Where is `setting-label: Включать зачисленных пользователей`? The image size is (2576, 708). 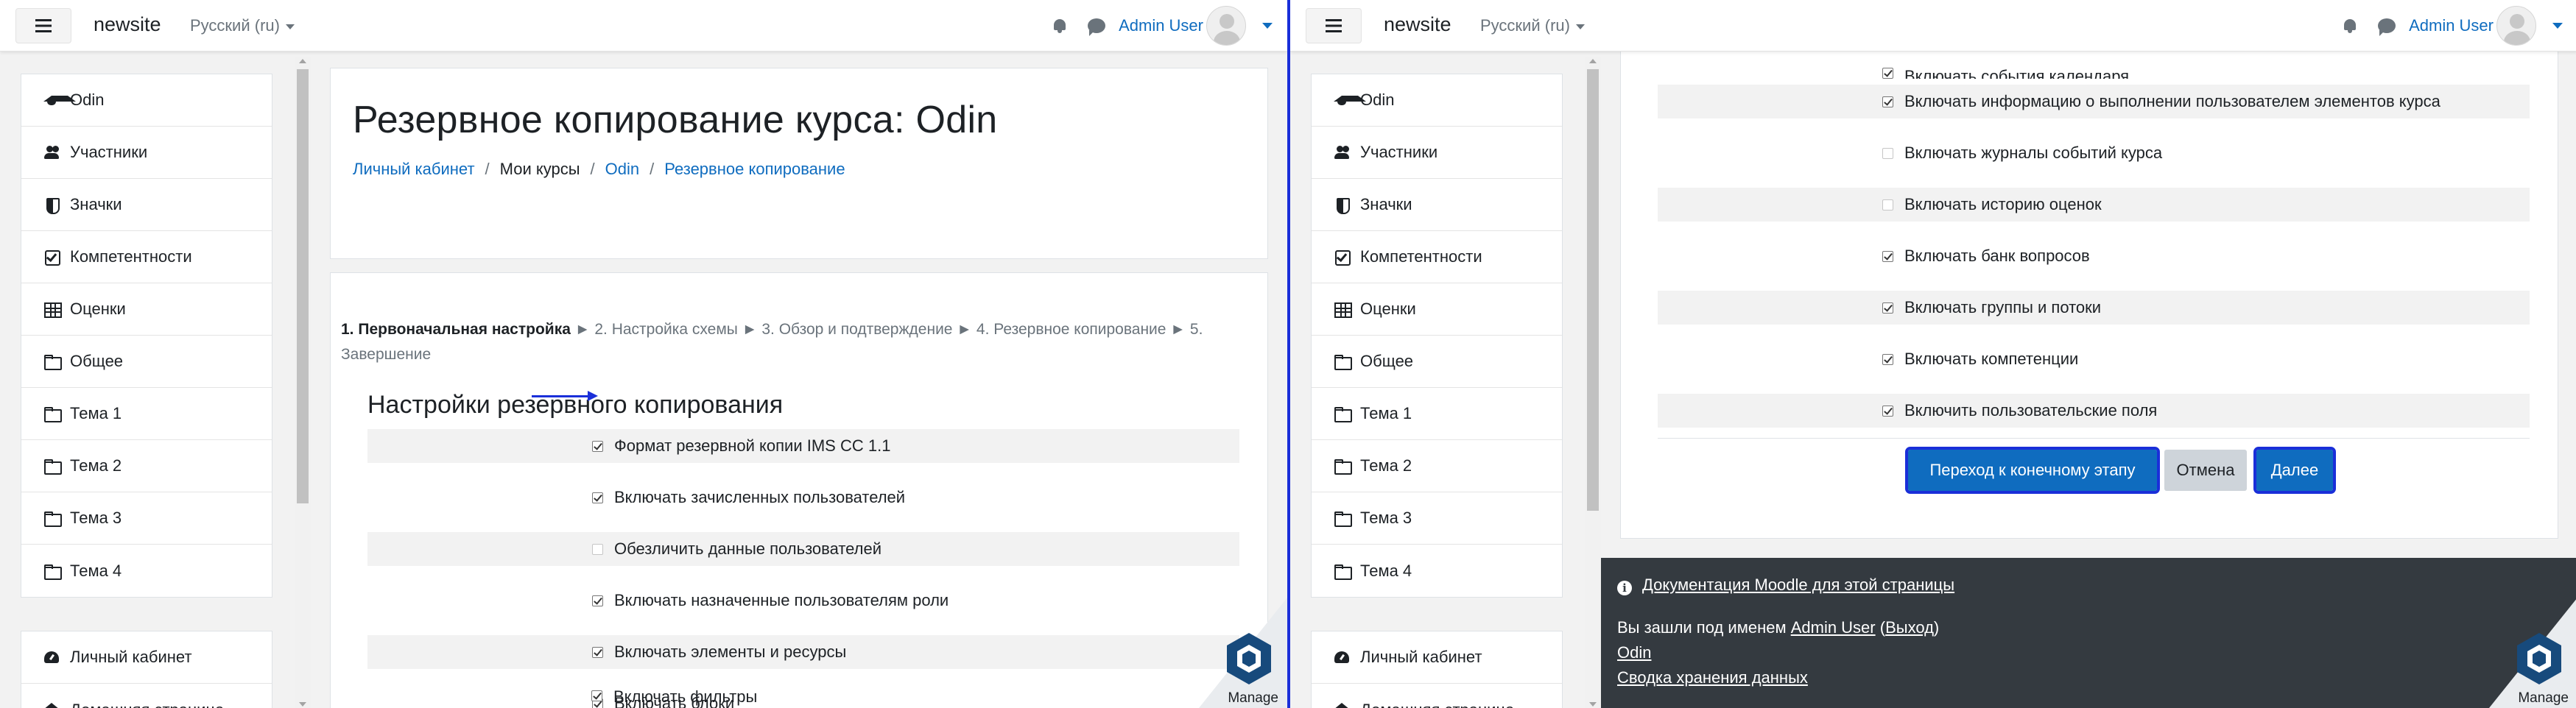
setting-label: Включать зачисленных пользователей is located at coordinates (759, 498).